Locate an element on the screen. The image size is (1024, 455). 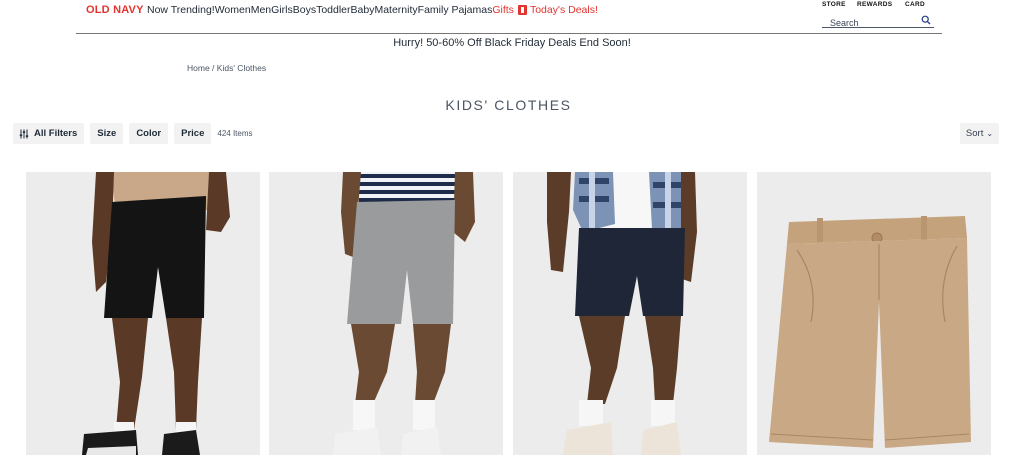
nav-item-baby: Baby is located at coordinates (363, 10).